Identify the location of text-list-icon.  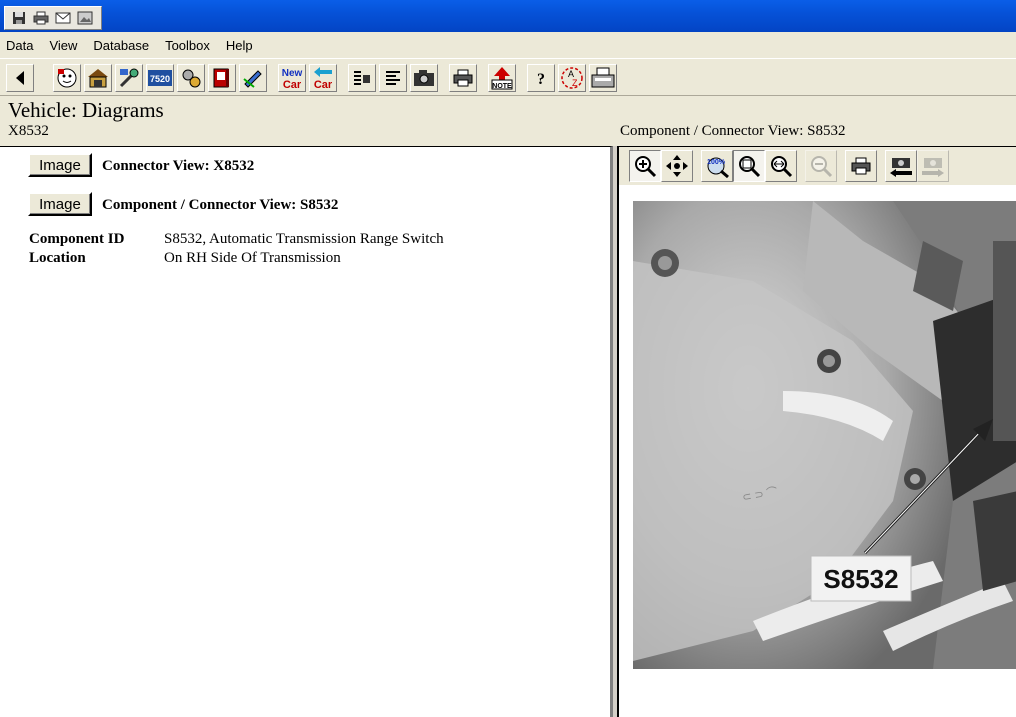
(362, 78).